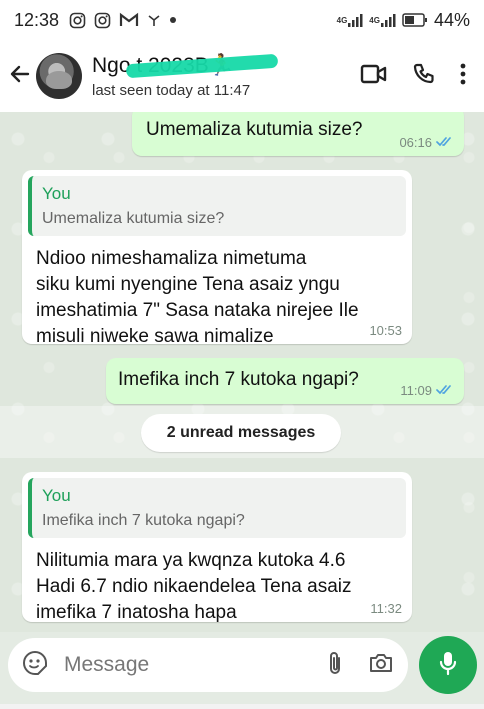  What do you see at coordinates (342, 20) in the screenshot?
I see `network-type-1: 4G` at bounding box center [342, 20].